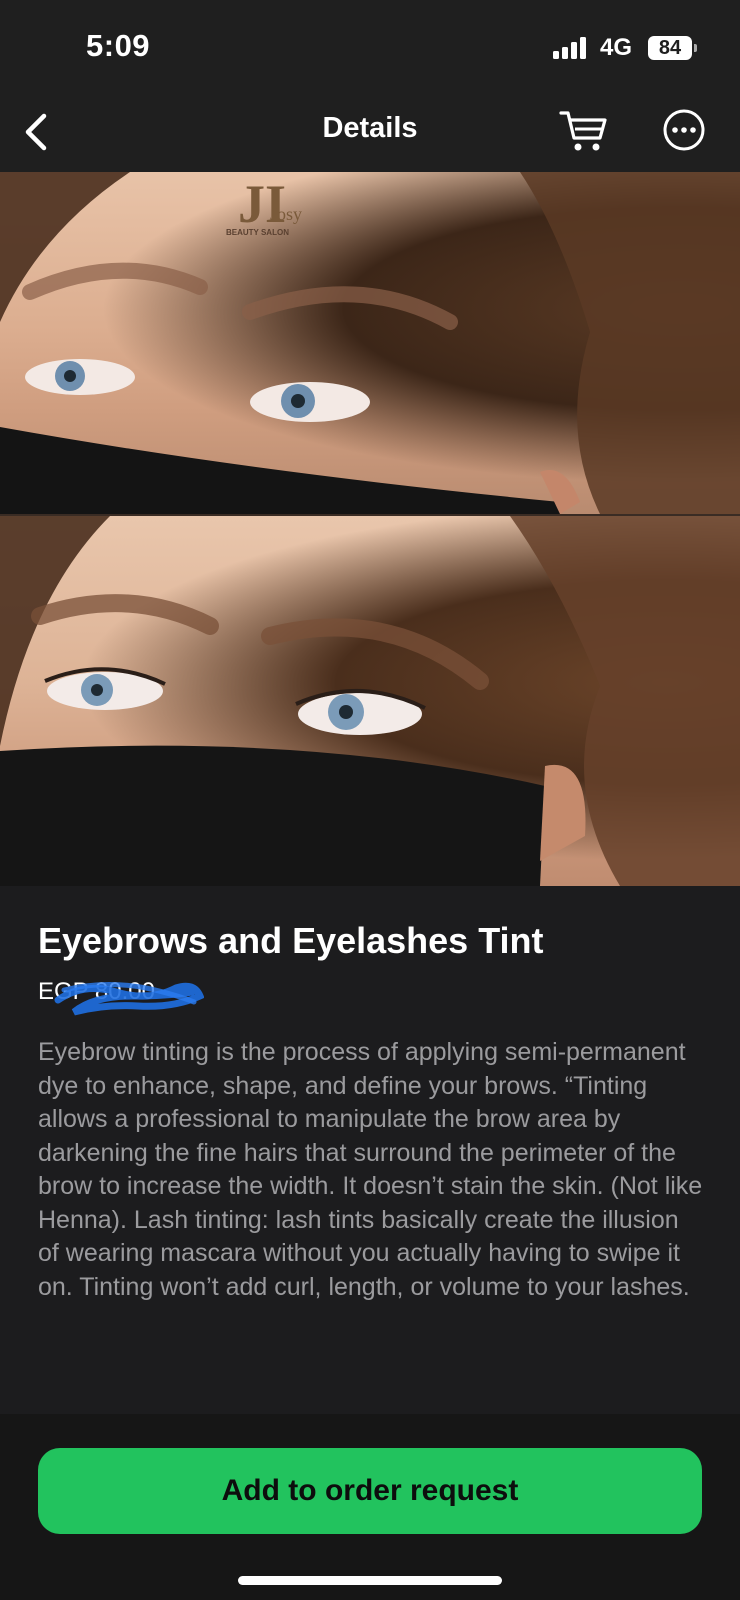 The image size is (740, 1600). Describe the element at coordinates (569, 48) in the screenshot. I see `signal-icon` at that location.